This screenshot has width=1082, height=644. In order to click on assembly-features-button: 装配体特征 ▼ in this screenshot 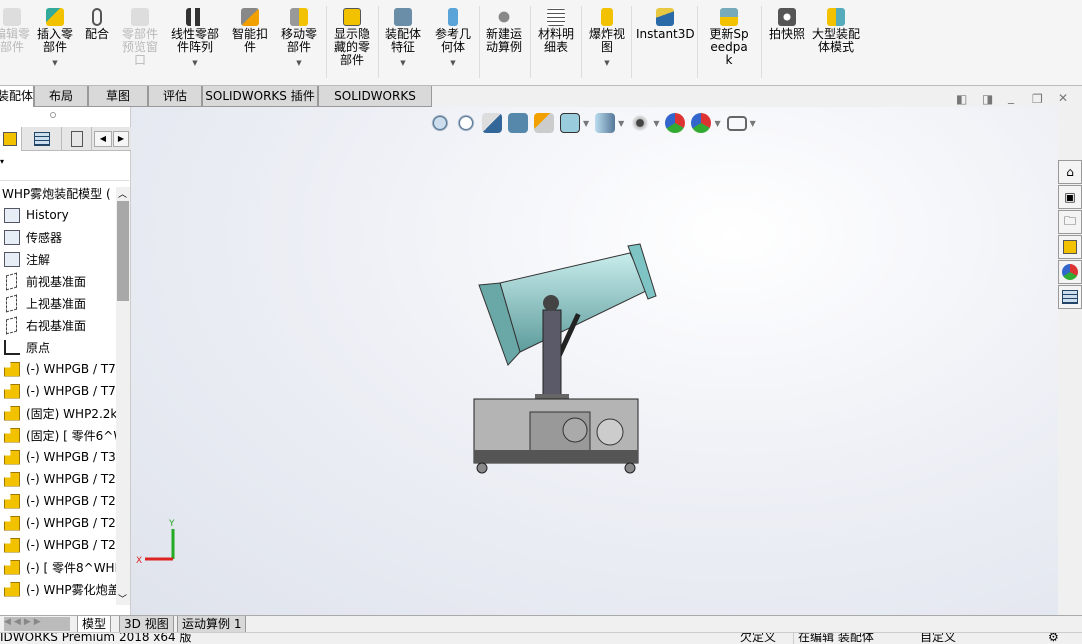, I will do `click(403, 39)`.